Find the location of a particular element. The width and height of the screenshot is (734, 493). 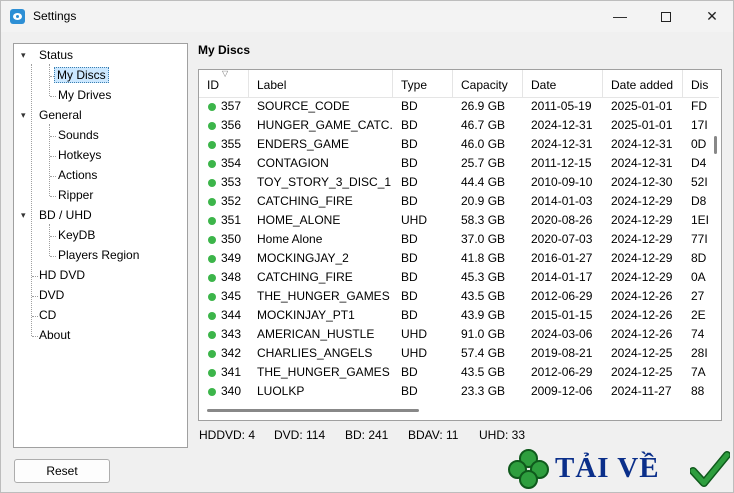

app-eye-icon is located at coordinates (17, 16).